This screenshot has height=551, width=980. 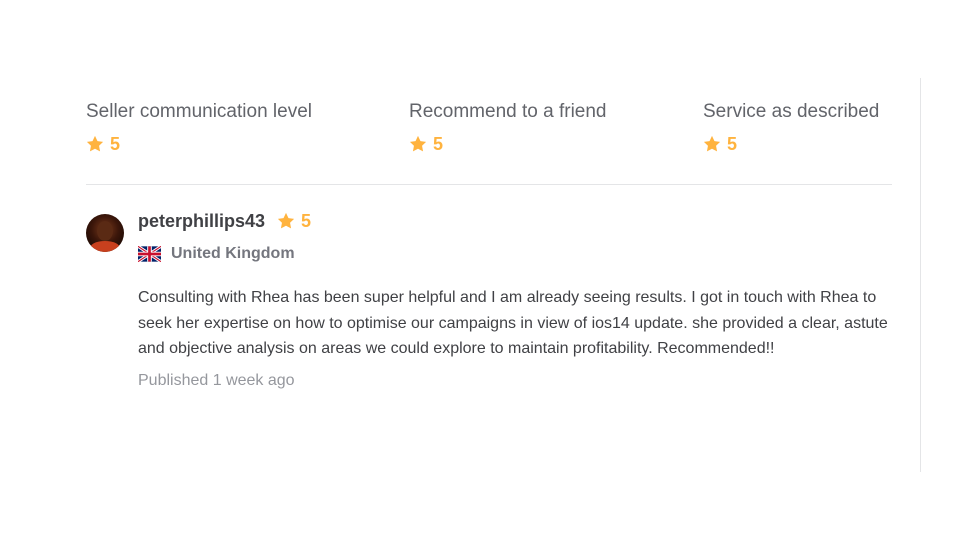 What do you see at coordinates (199, 127) in the screenshot?
I see `rating-seller-communication: Seller communication level 5` at bounding box center [199, 127].